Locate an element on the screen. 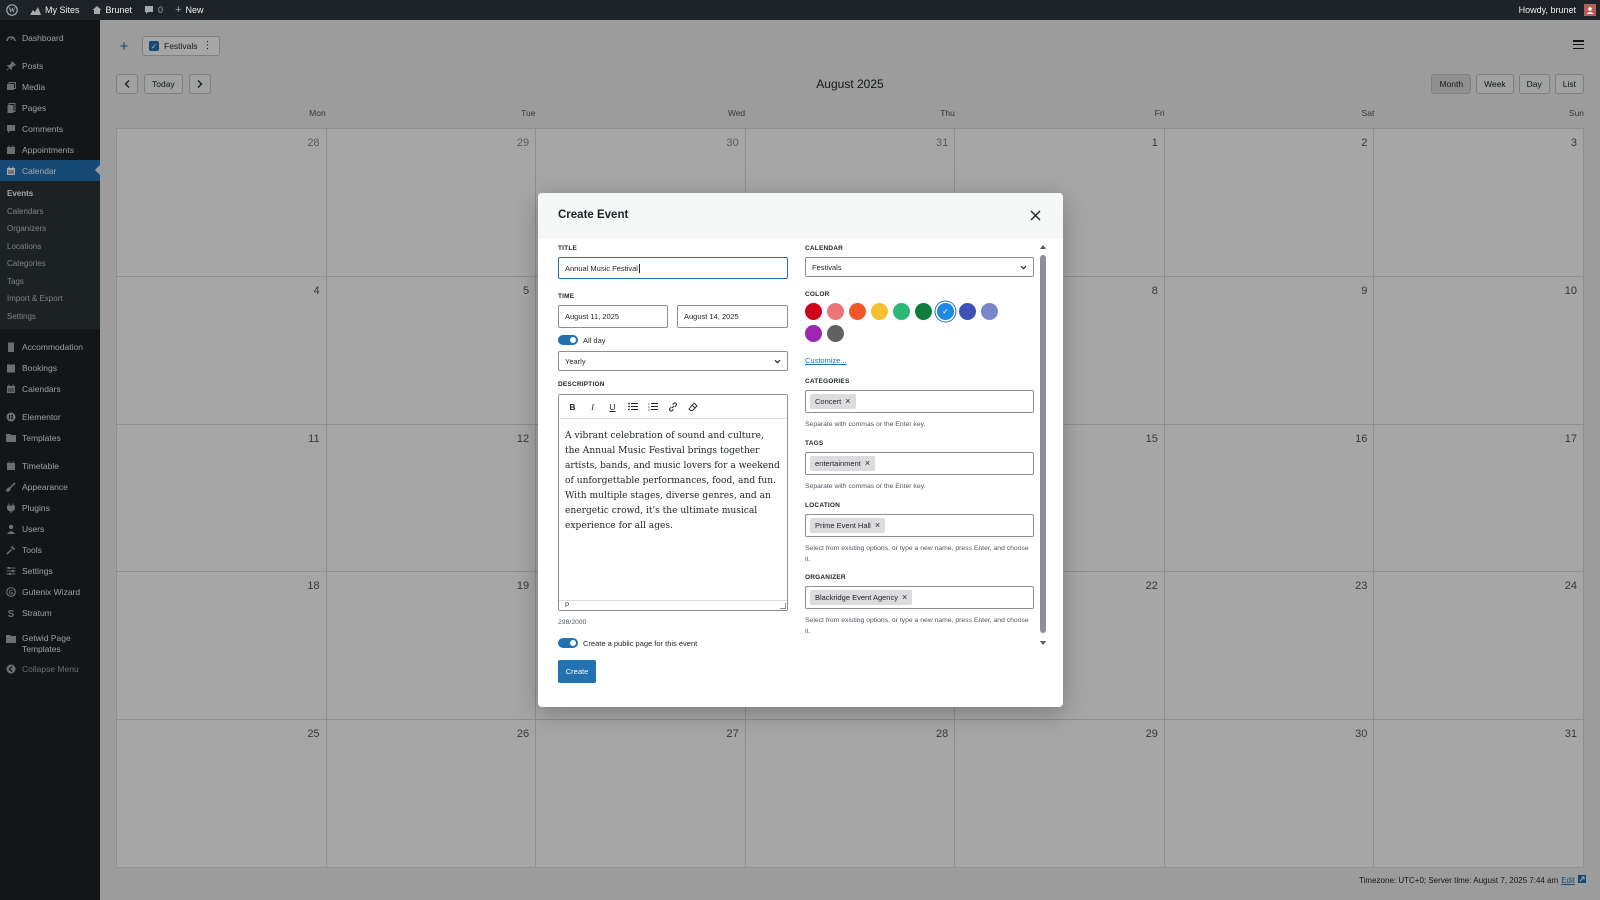 The width and height of the screenshot is (1600, 900). scrollbar-thumb is located at coordinates (1043, 444).